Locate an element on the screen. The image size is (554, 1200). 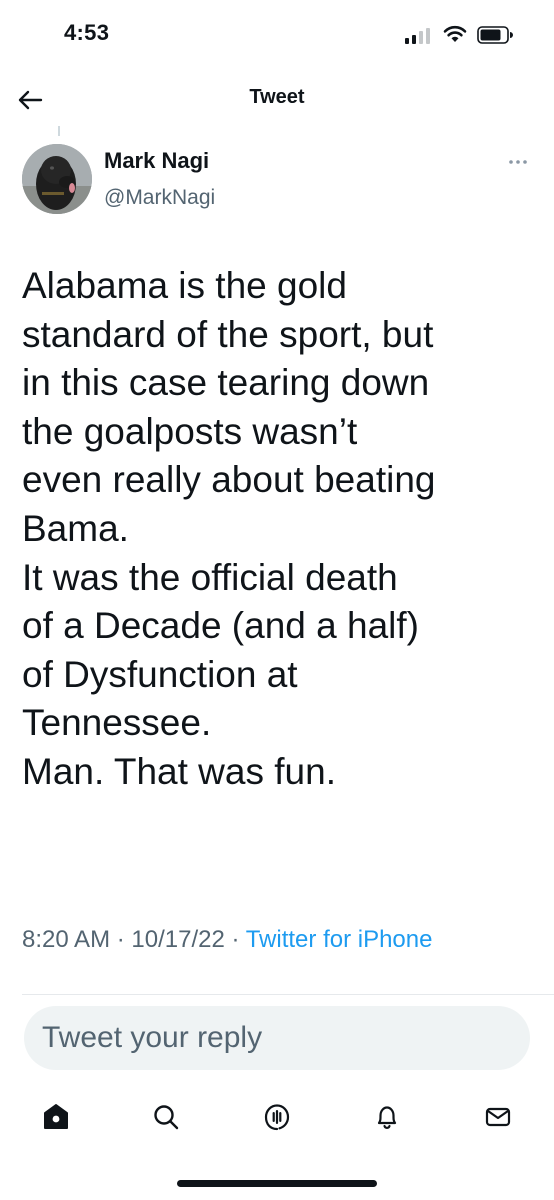
battery-icon is located at coordinates (495, 35).